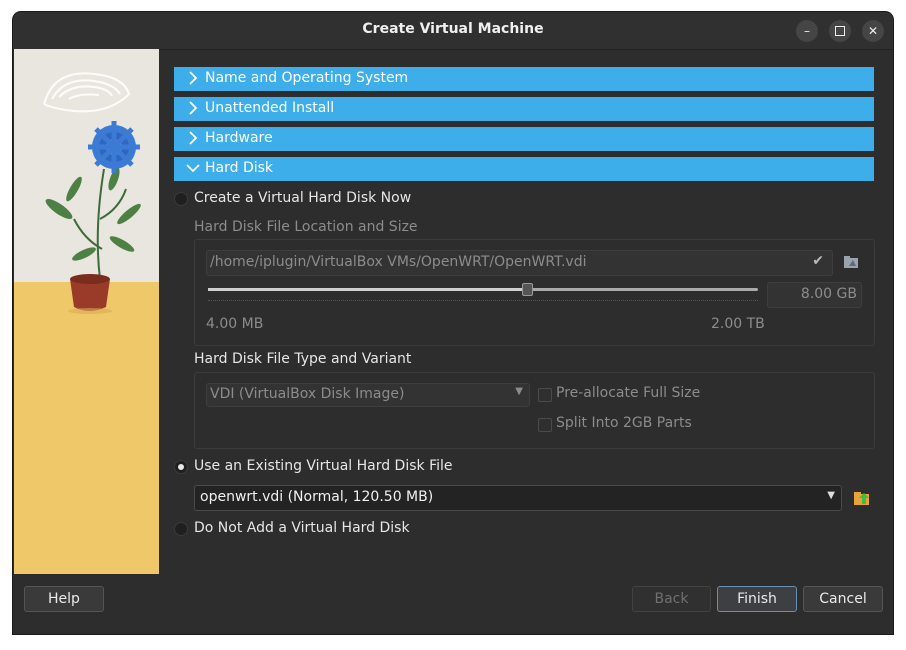 Image resolution: width=906 pixels, height=650 pixels. What do you see at coordinates (303, 359) in the screenshot?
I see `type-variant-title: Hard Disk File Type and Variant` at bounding box center [303, 359].